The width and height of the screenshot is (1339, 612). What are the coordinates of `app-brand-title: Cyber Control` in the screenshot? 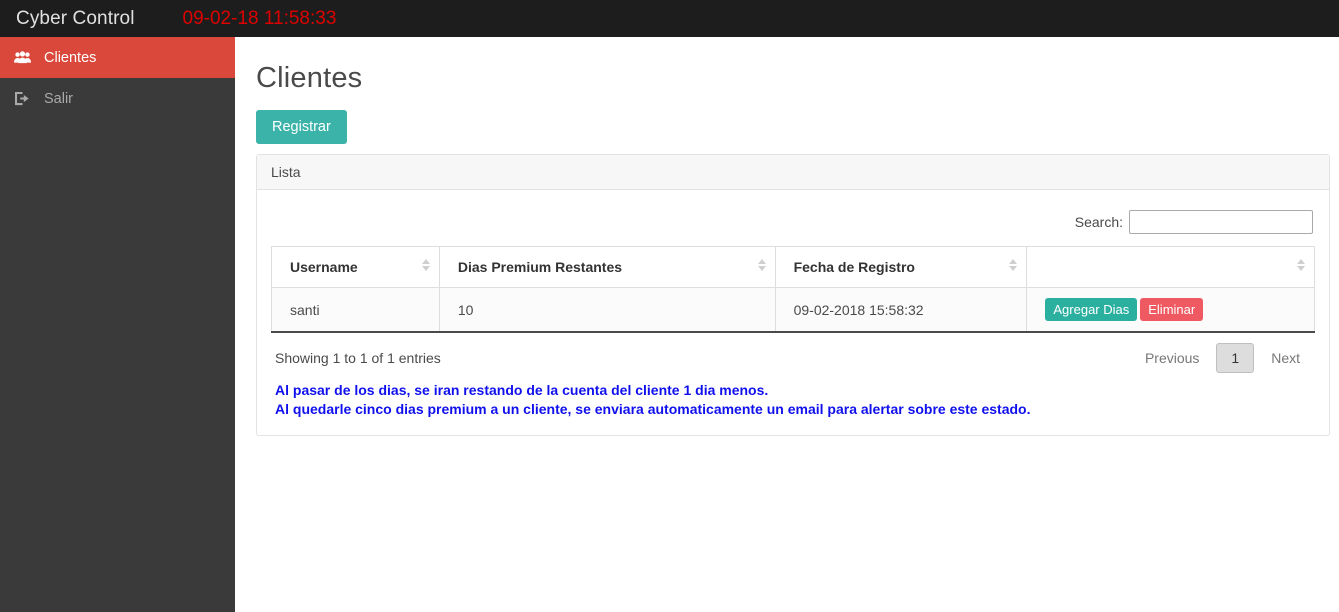 It's located at (75, 18).